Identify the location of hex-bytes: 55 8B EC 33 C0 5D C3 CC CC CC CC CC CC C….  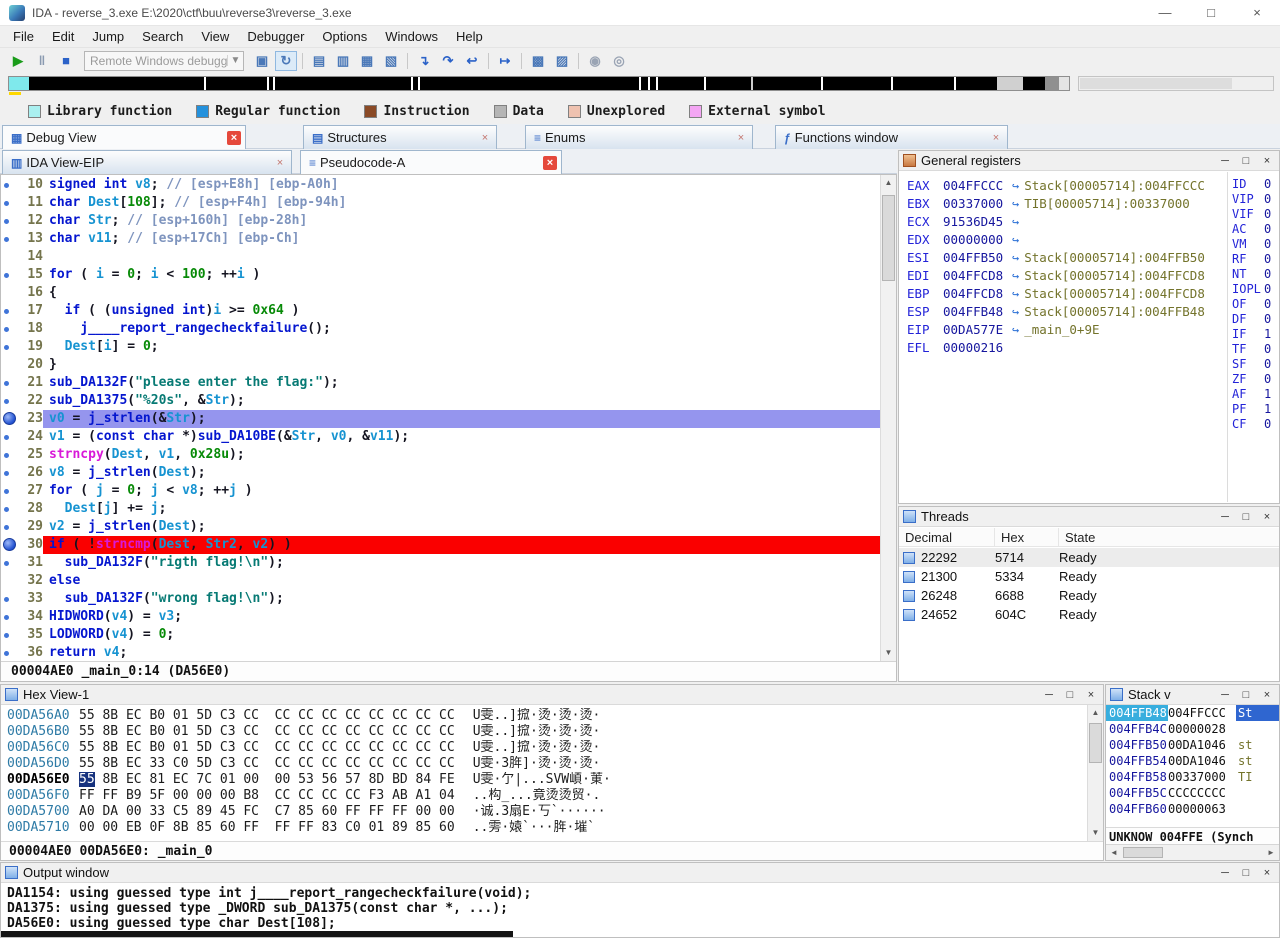
(267, 764).